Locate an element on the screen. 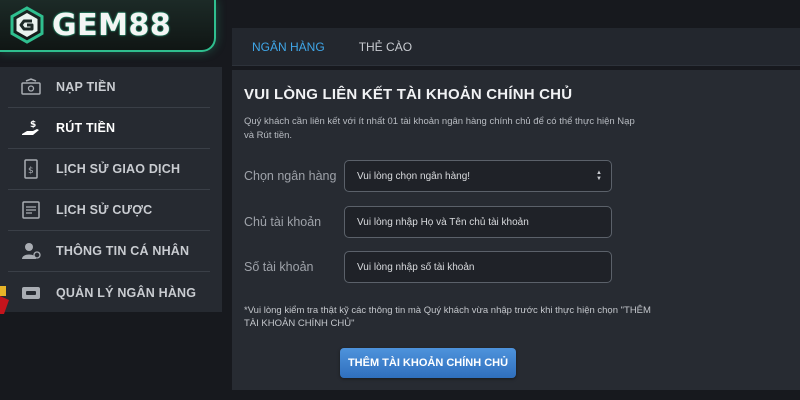 The height and width of the screenshot is (400, 800). account-number-row: Số tài khoản Vui lòng nhập số tài khoản is located at coordinates (428, 267).